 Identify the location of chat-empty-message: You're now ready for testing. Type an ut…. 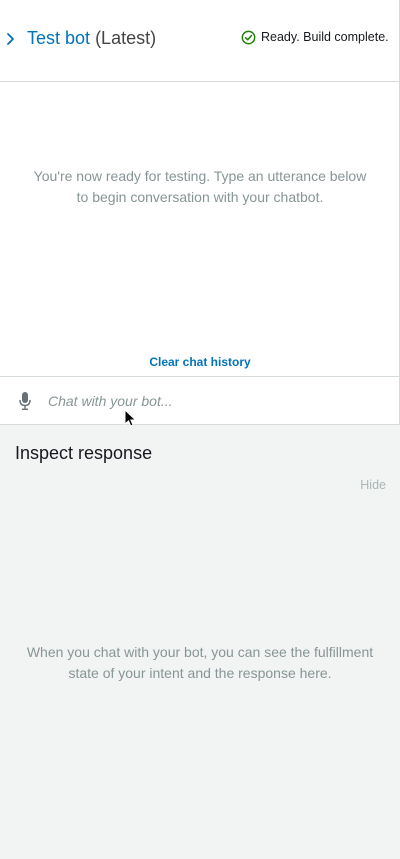
(200, 186).